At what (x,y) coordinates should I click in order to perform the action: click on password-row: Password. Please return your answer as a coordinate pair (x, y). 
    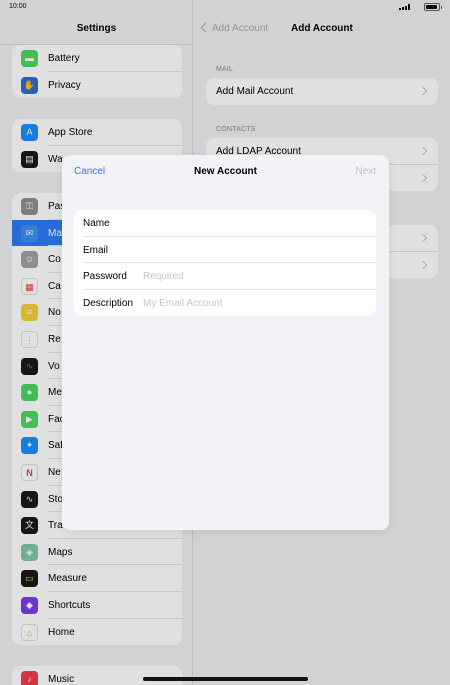
    Looking at the image, I should click on (225, 276).